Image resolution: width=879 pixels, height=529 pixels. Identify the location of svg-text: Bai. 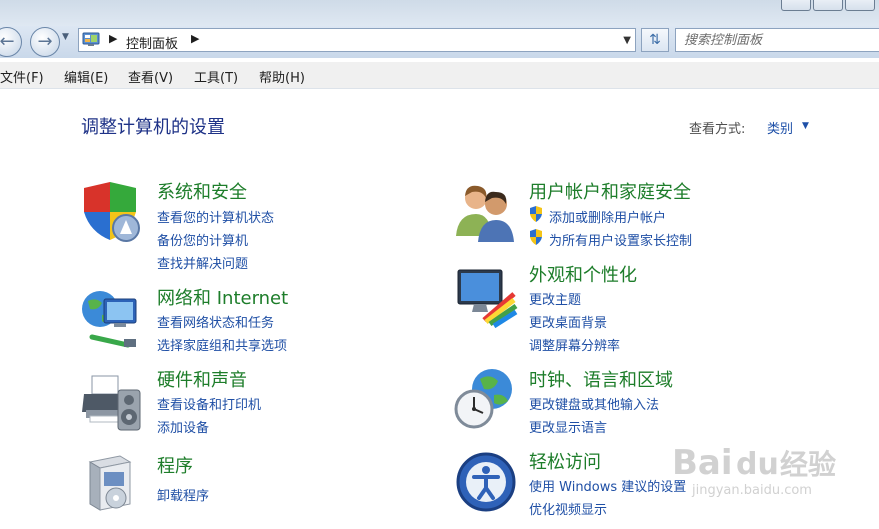
(702, 463).